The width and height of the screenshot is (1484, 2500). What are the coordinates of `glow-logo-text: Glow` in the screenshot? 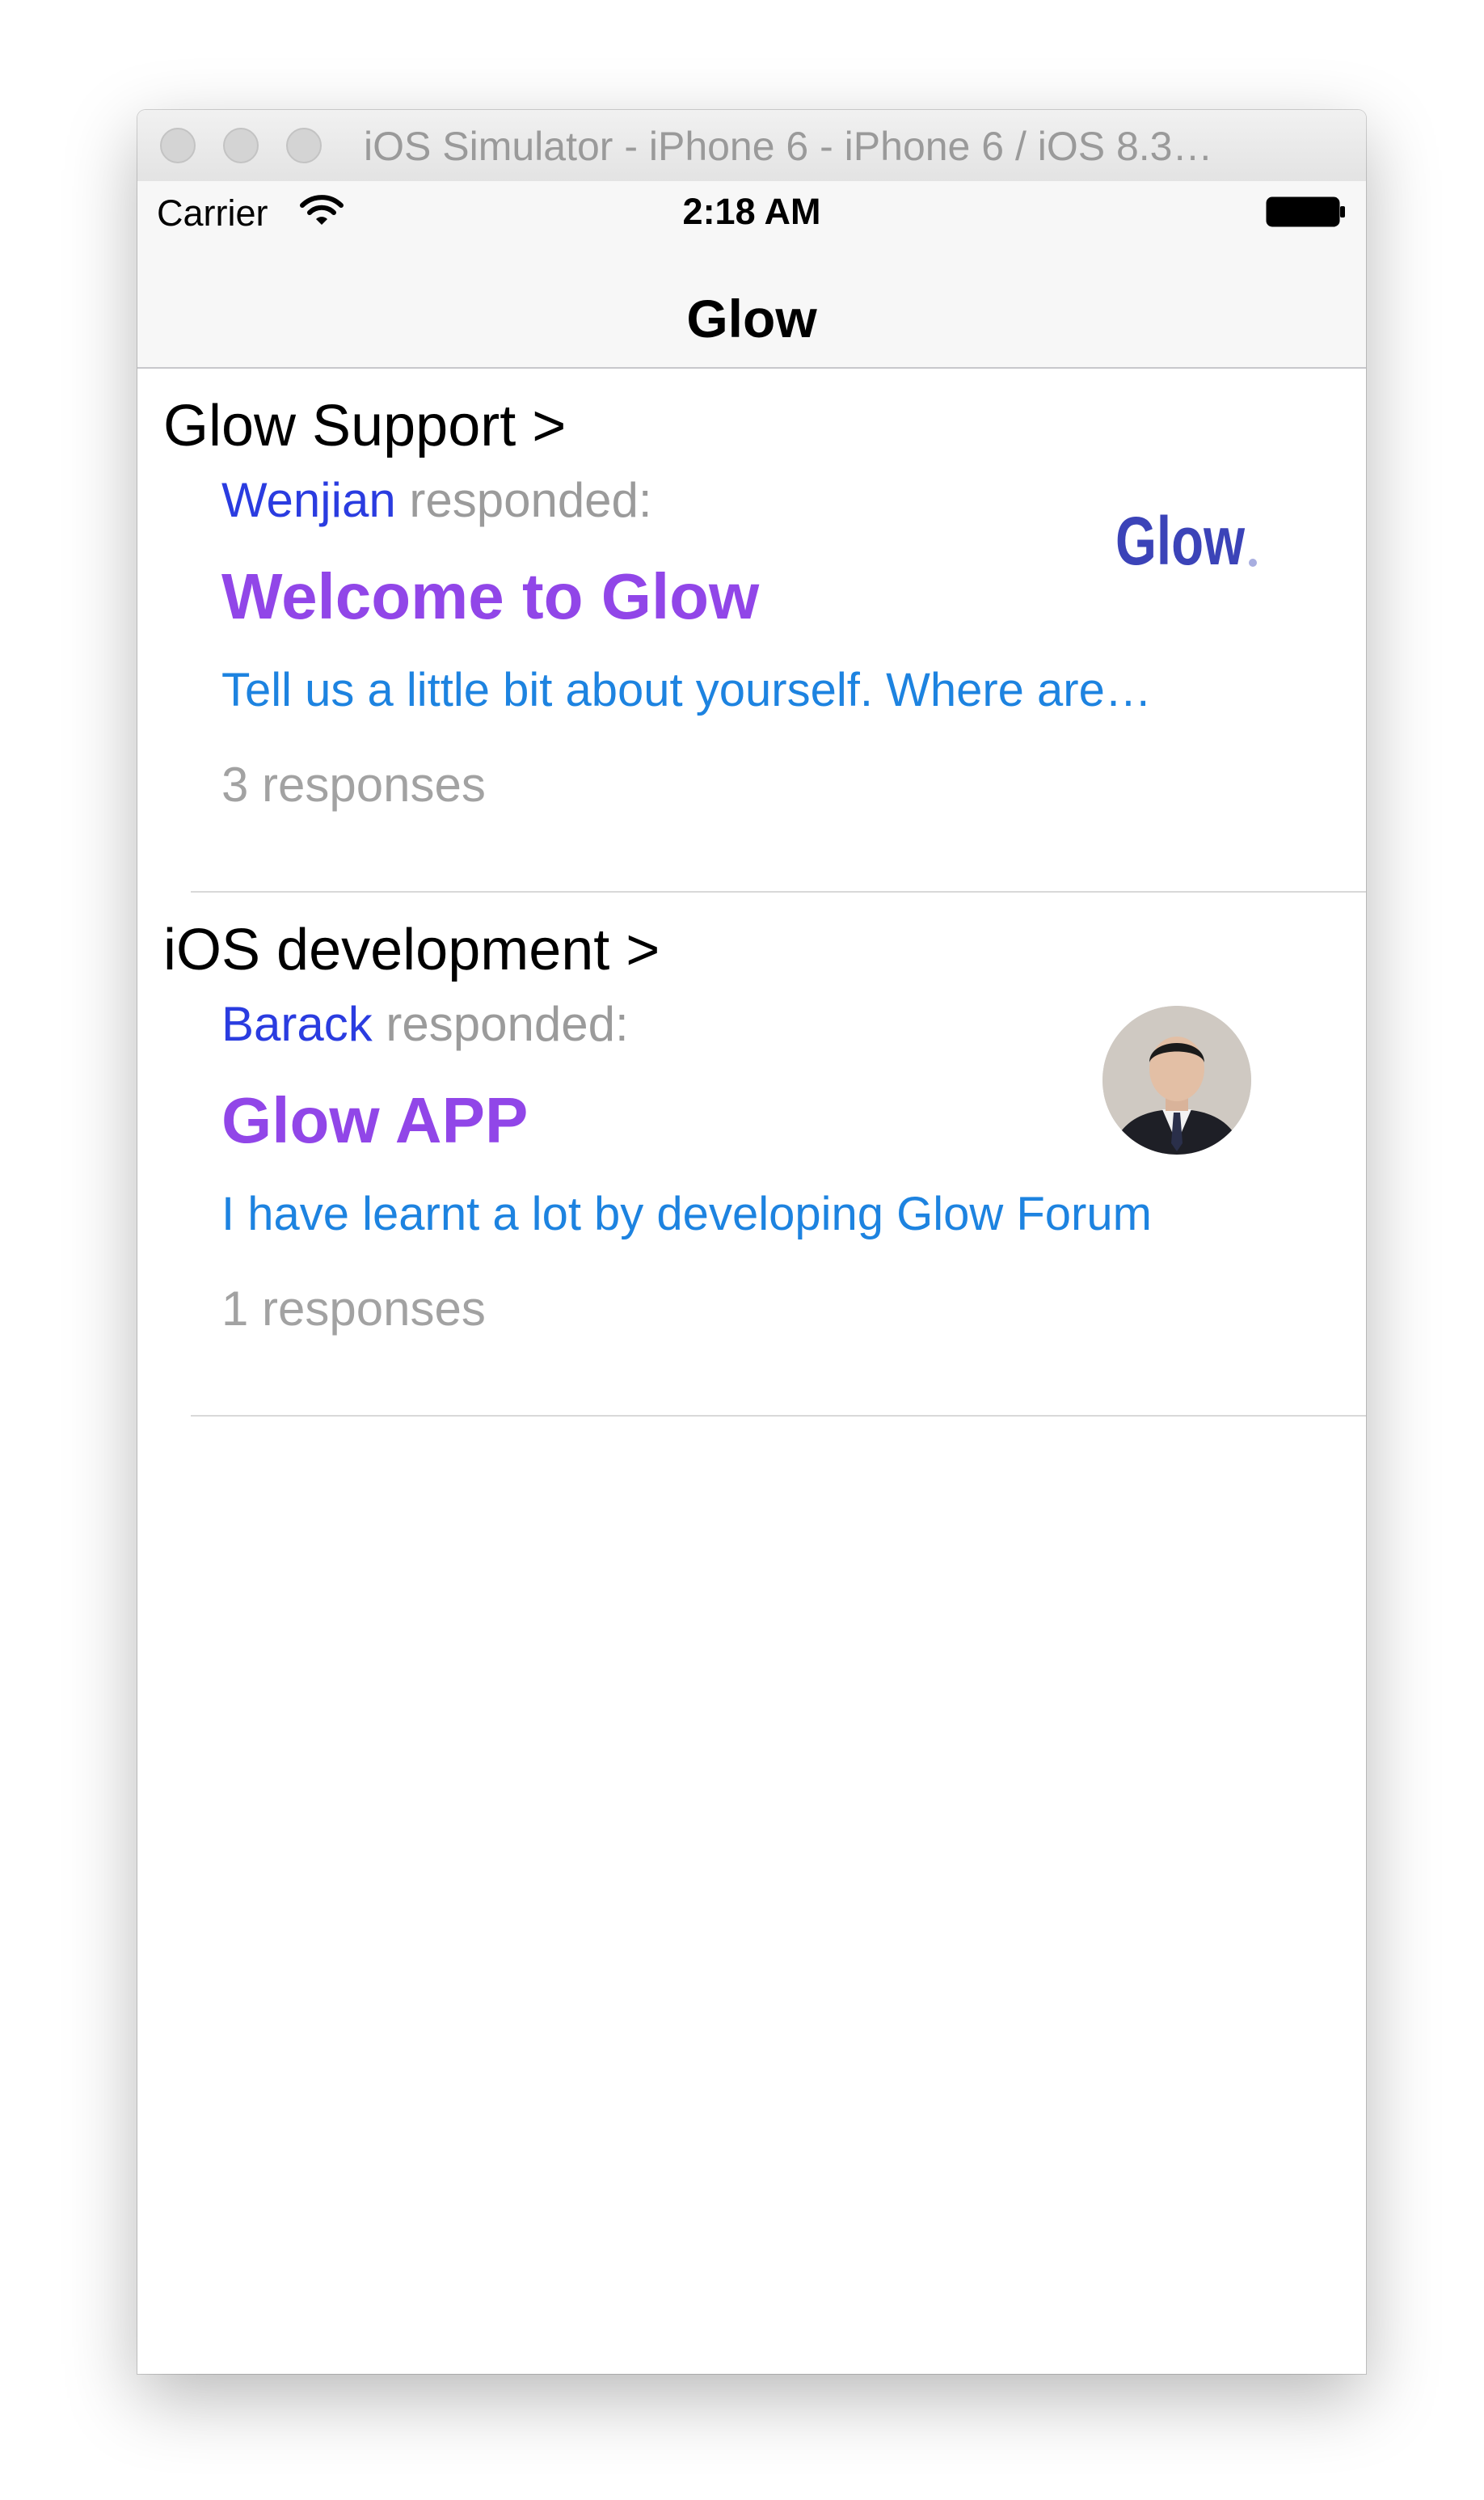 It's located at (1180, 541).